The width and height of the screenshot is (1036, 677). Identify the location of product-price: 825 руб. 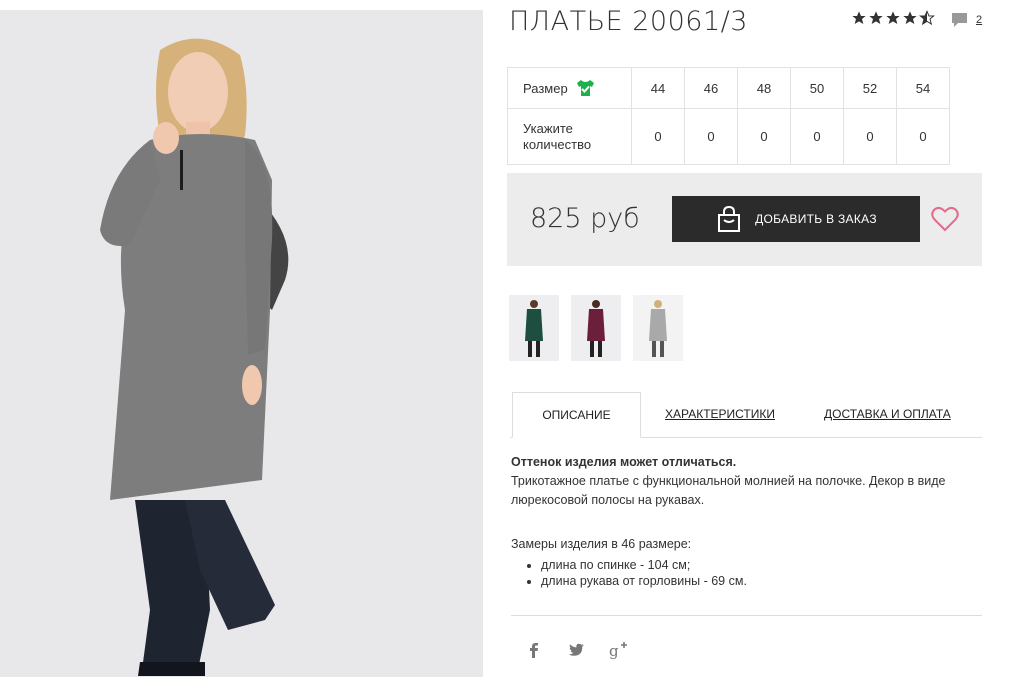
(585, 218).